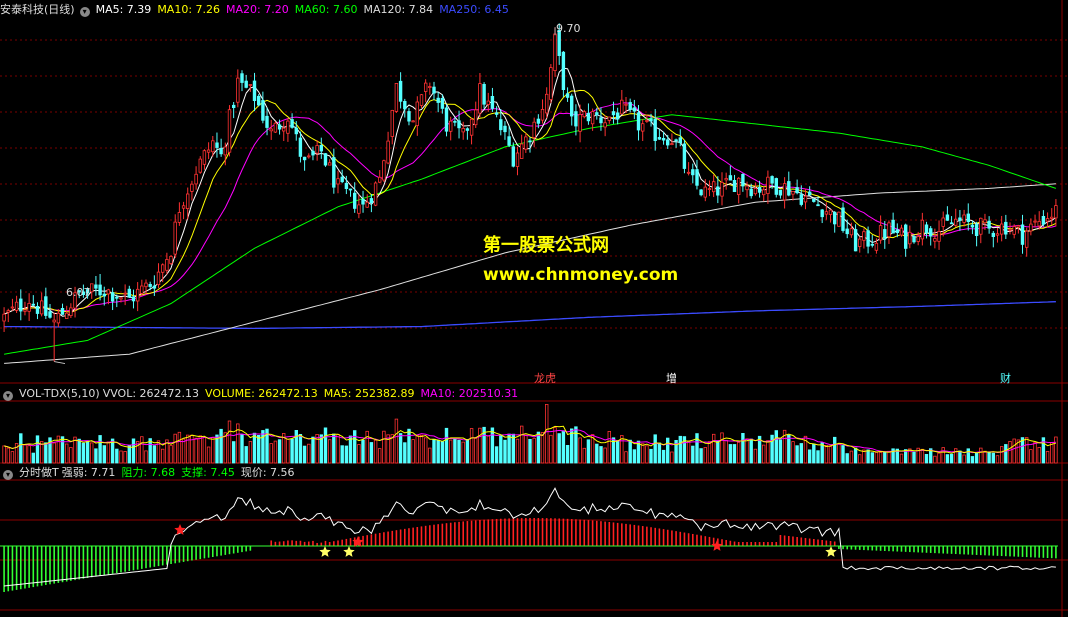 This screenshot has width=1068, height=617. I want to click on event-lhb: 龙虎, so click(545, 378).